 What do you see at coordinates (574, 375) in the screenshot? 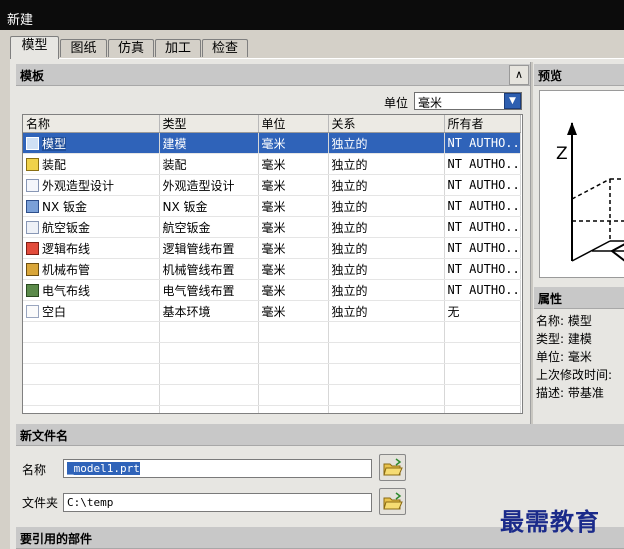
I see `property-modified: 上次修改时间:` at bounding box center [574, 375].